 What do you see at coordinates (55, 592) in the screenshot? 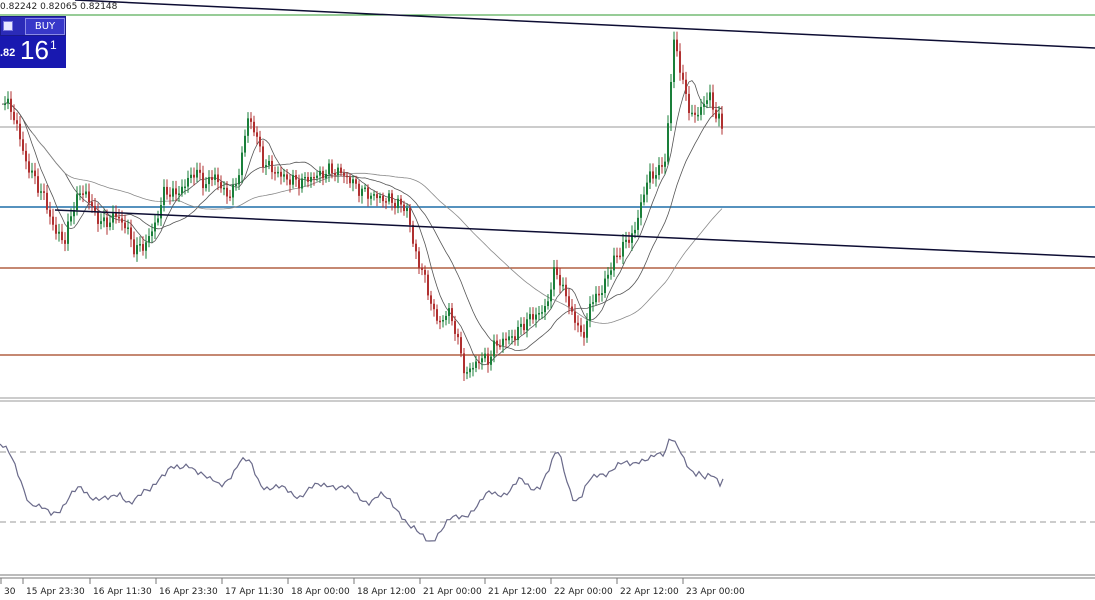
I see `axis-label: 15 Apr 23:30` at bounding box center [55, 592].